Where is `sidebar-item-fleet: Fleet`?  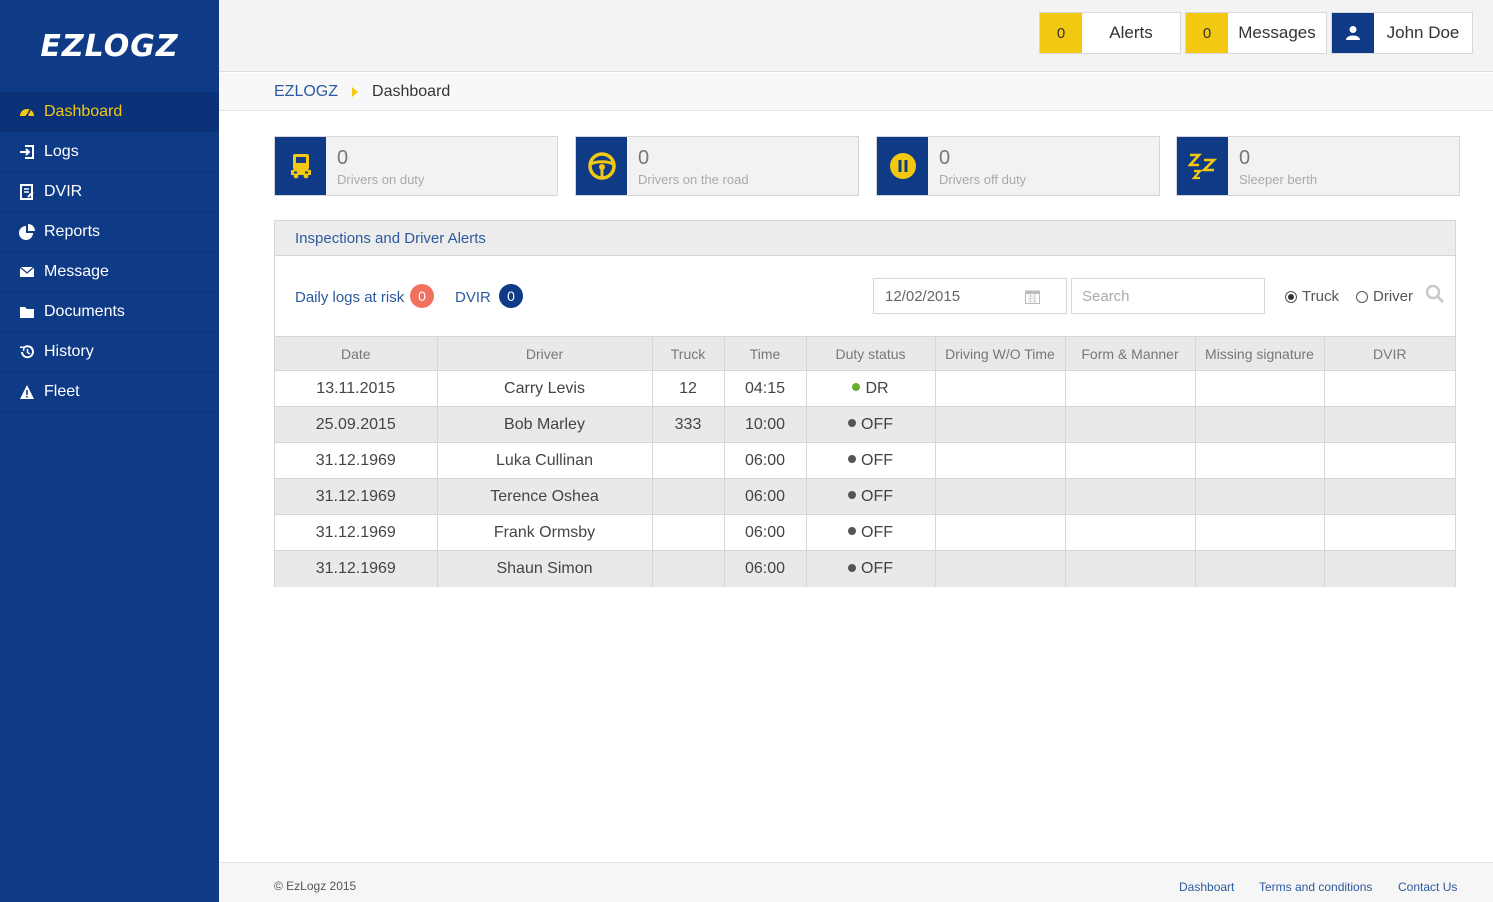 sidebar-item-fleet: Fleet is located at coordinates (109, 392).